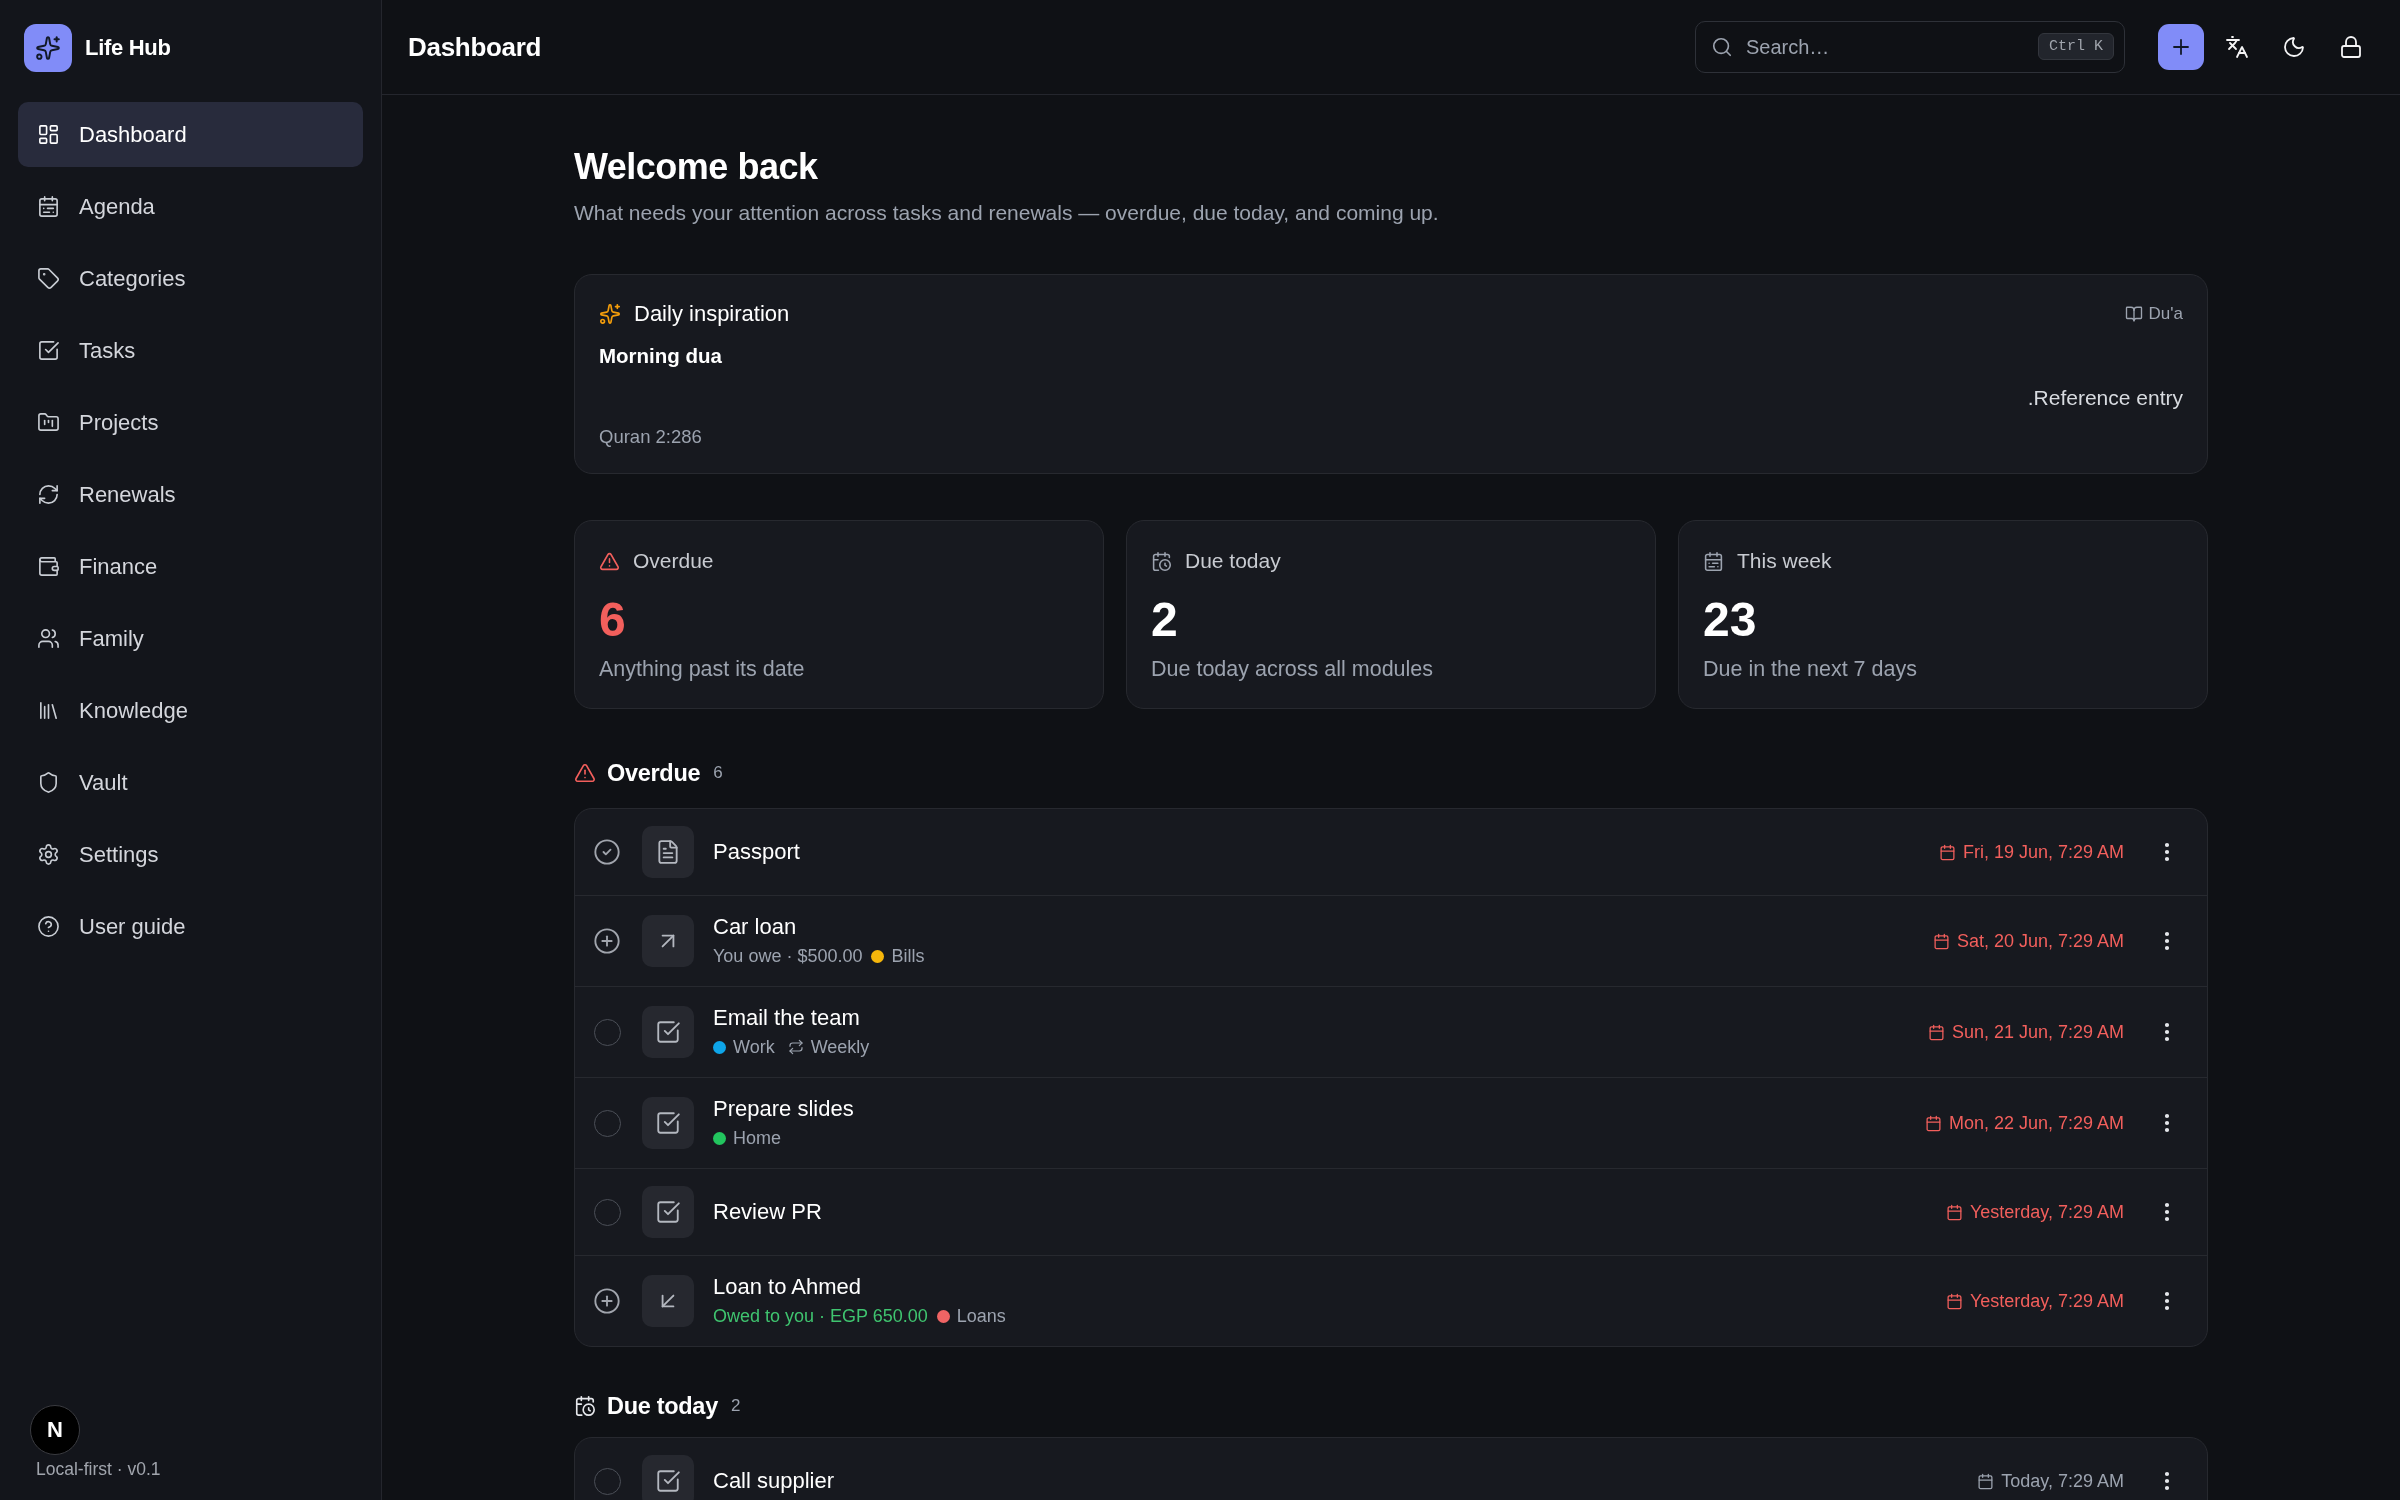 This screenshot has height=1500, width=2400. Describe the element at coordinates (190, 710) in the screenshot. I see `nav-item: Knowledge` at that location.